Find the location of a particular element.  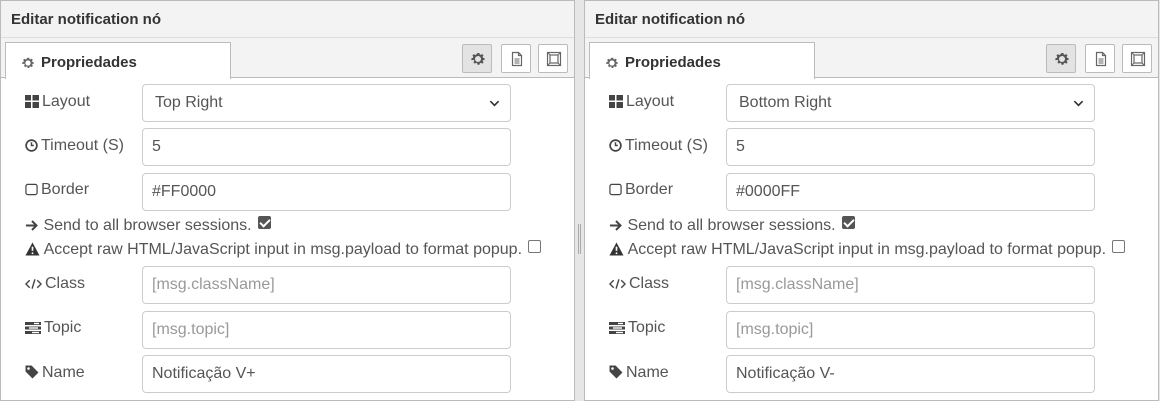

border-value: #FF0000 is located at coordinates (184, 191).